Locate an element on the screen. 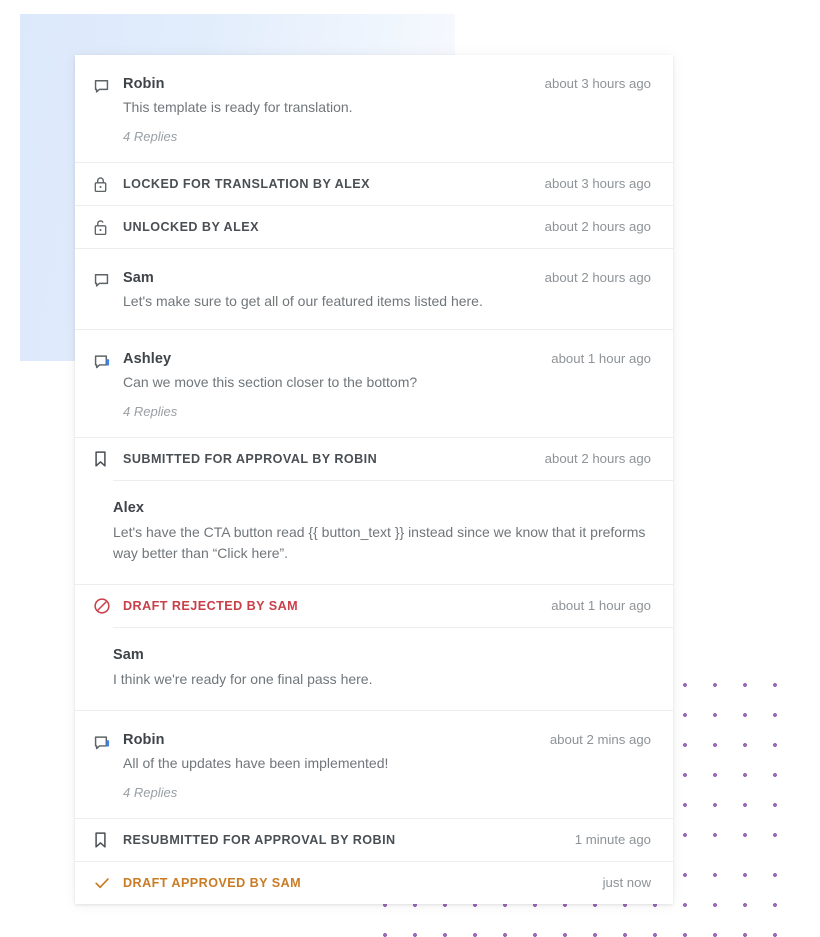 The height and width of the screenshot is (937, 820). status-label: UNLOCKED BY ALEX is located at coordinates (191, 227).